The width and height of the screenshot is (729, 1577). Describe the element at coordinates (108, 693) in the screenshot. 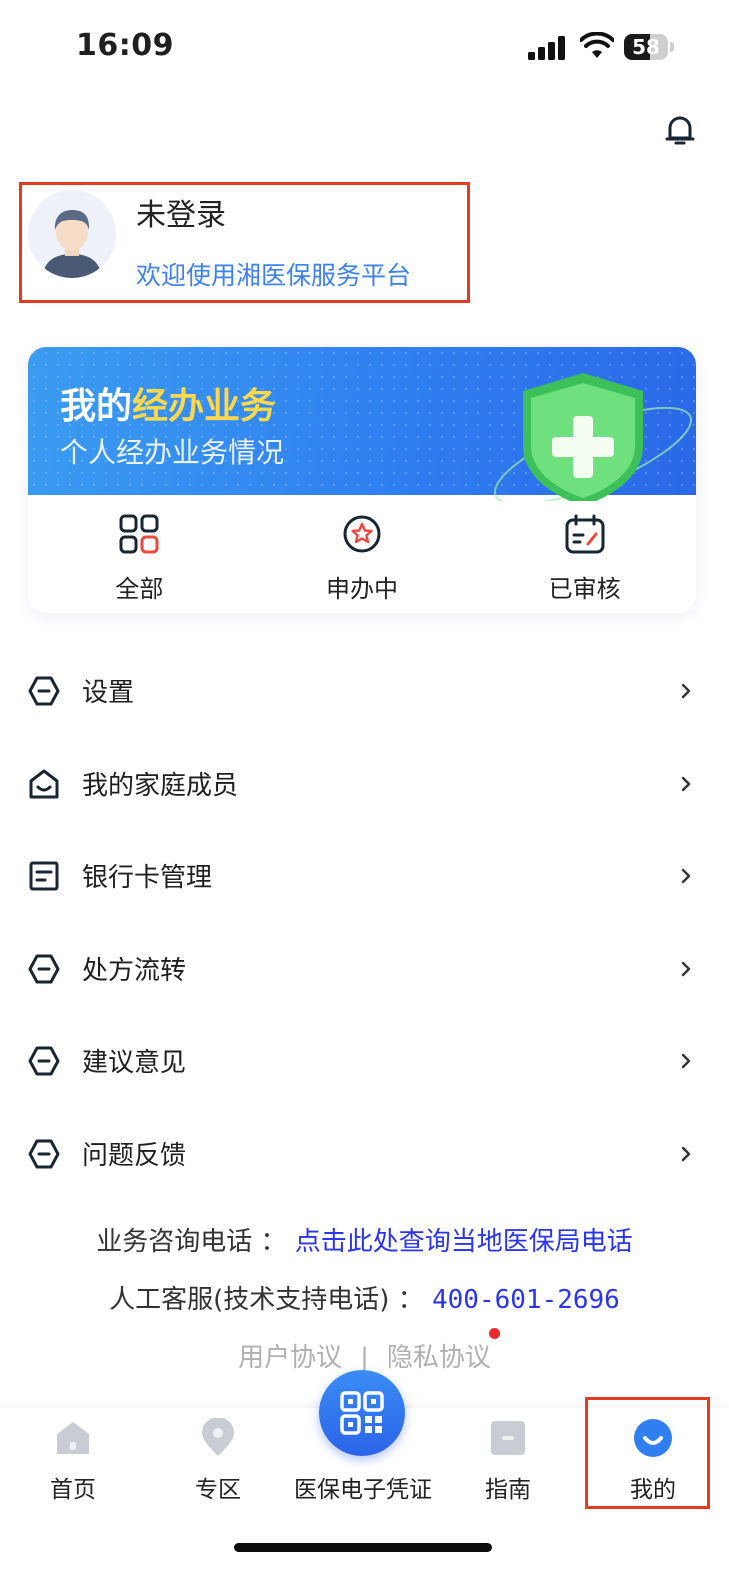

I see `menu-label: 设置` at that location.